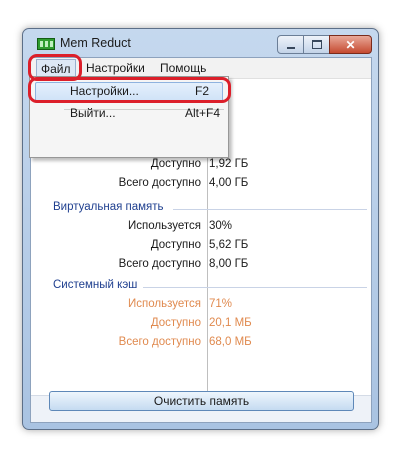 Image resolution: width=406 pixels, height=460 pixels. I want to click on minimize-button, so click(290, 44).